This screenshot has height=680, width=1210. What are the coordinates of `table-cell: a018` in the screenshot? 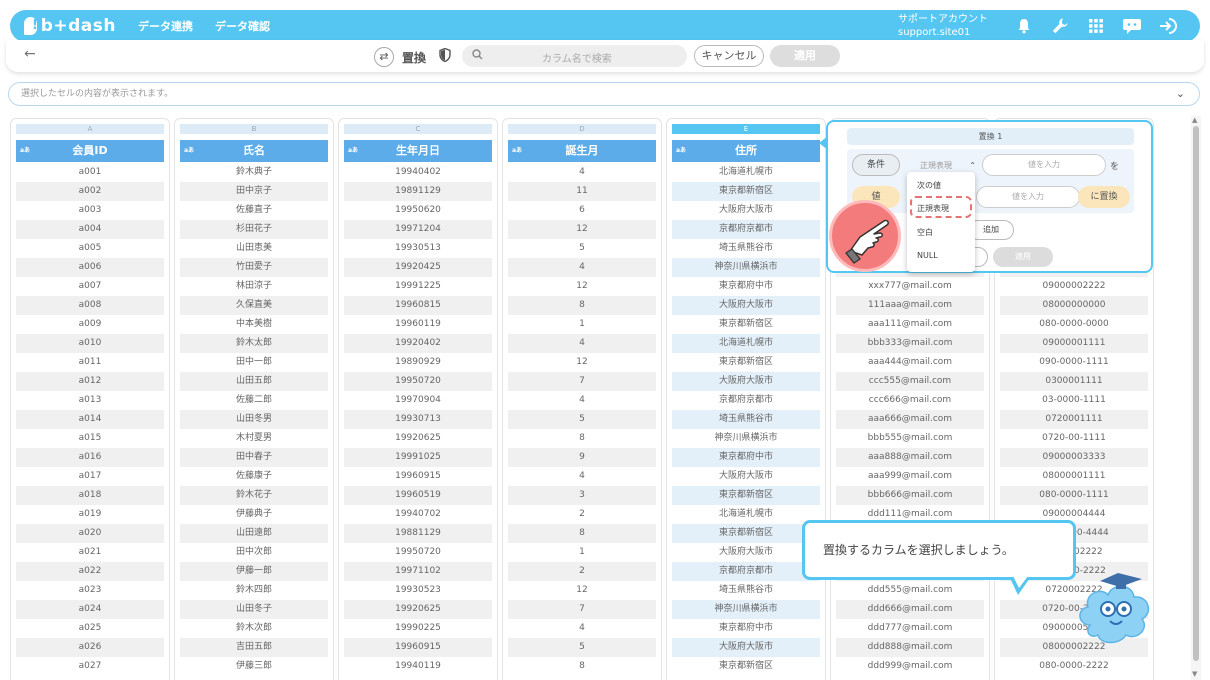 It's located at (90, 495).